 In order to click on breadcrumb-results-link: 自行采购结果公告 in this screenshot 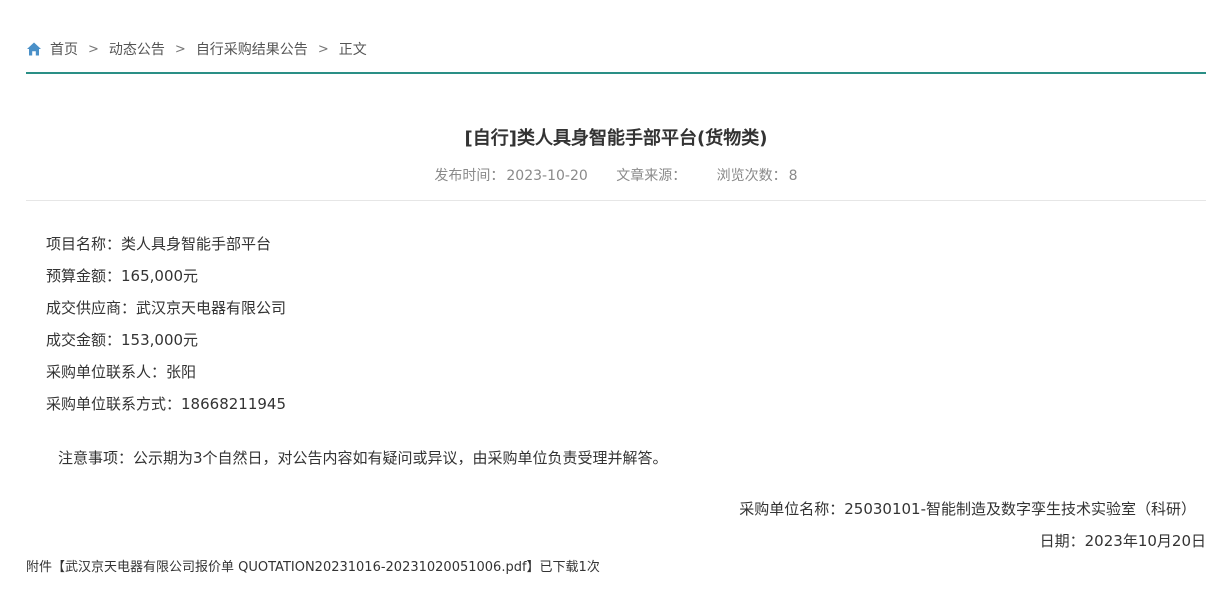, I will do `click(252, 49)`.